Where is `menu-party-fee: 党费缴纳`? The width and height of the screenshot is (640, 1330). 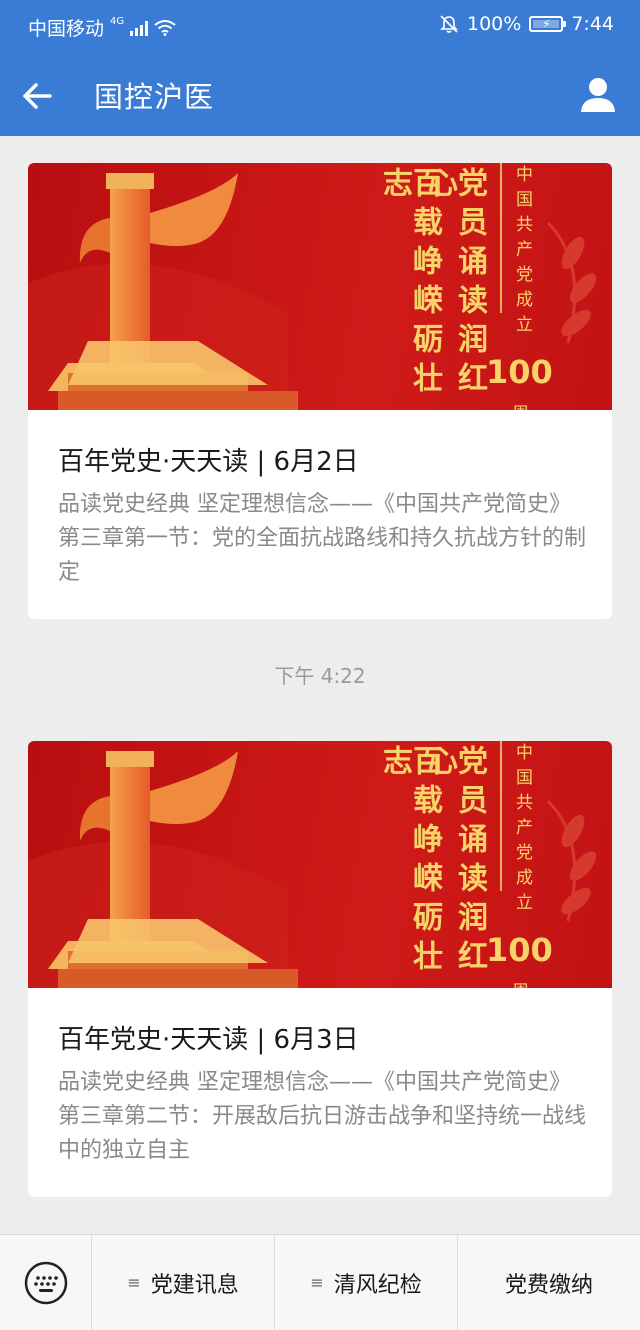 menu-party-fee: 党费缴纳 is located at coordinates (549, 1282).